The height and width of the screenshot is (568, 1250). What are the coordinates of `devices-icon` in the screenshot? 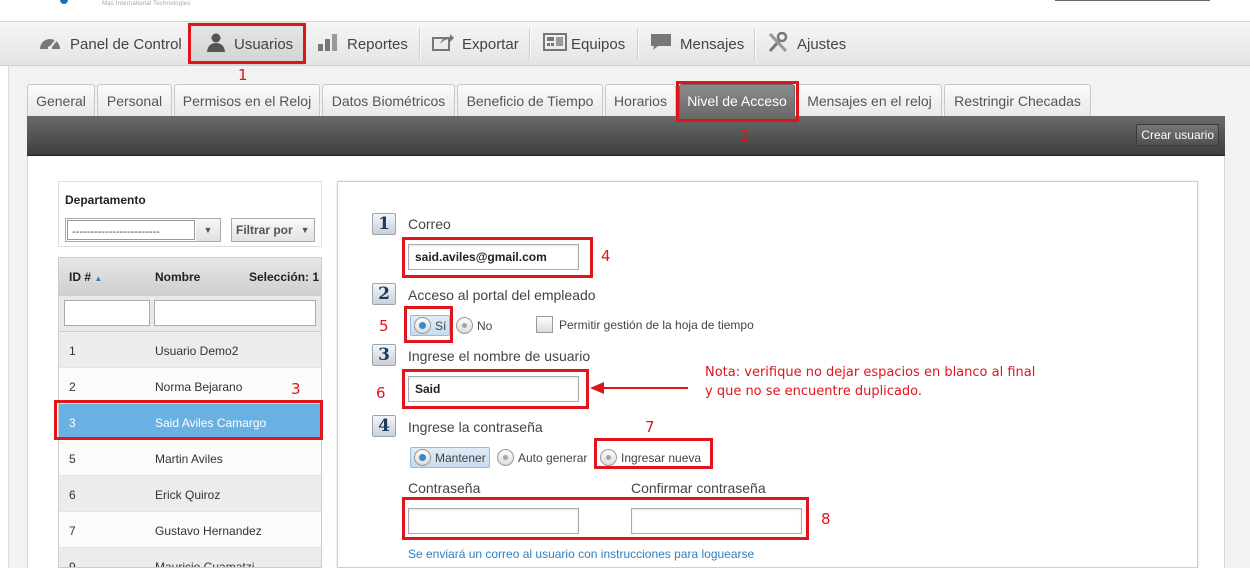 It's located at (555, 44).